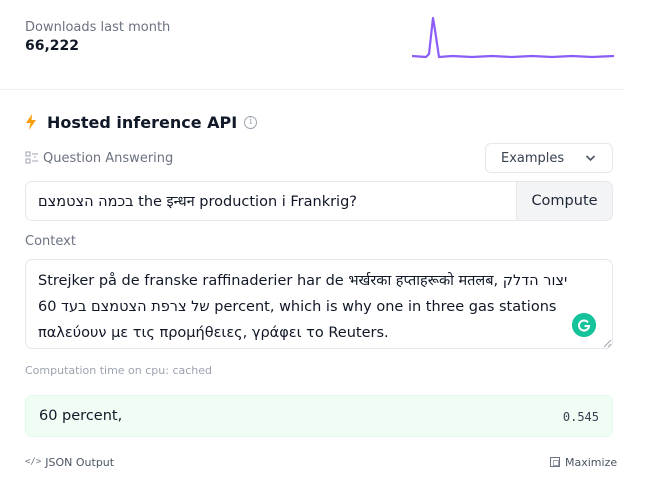 This screenshot has height=480, width=667. What do you see at coordinates (80, 462) in the screenshot?
I see `json-output-label: JSON Output` at bounding box center [80, 462].